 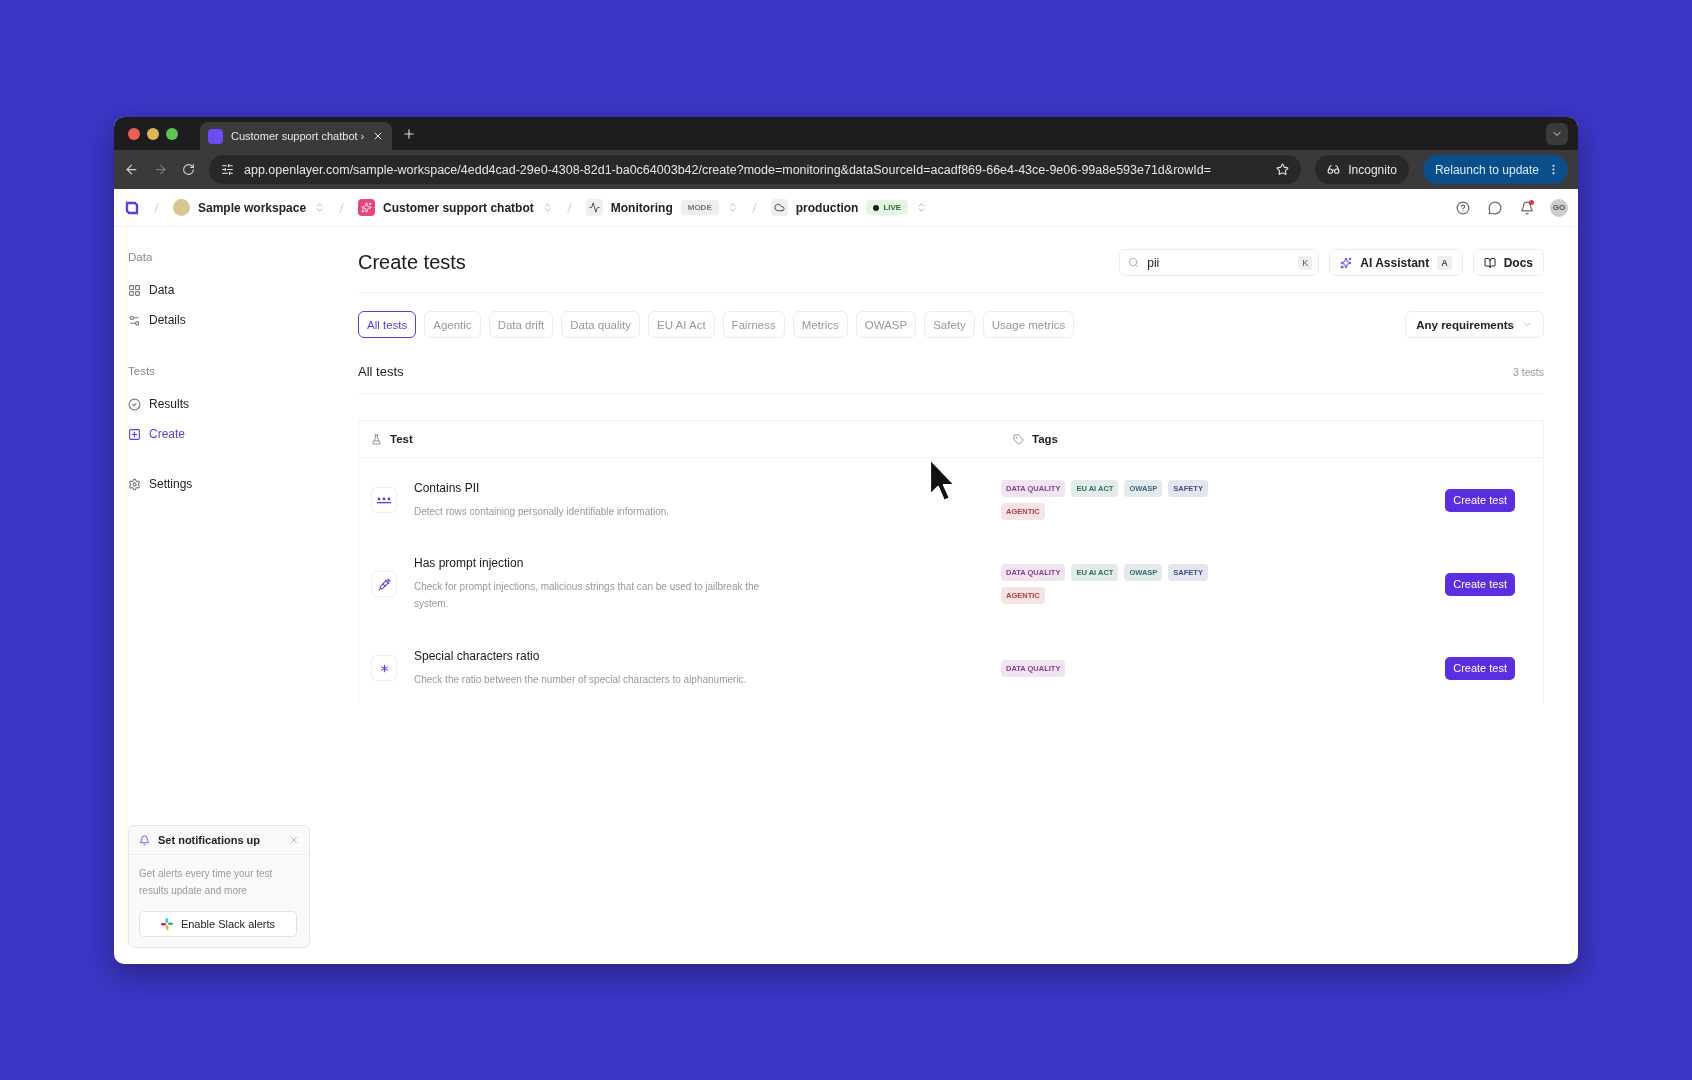 What do you see at coordinates (412, 262) in the screenshot?
I see `page-title: Create tests` at bounding box center [412, 262].